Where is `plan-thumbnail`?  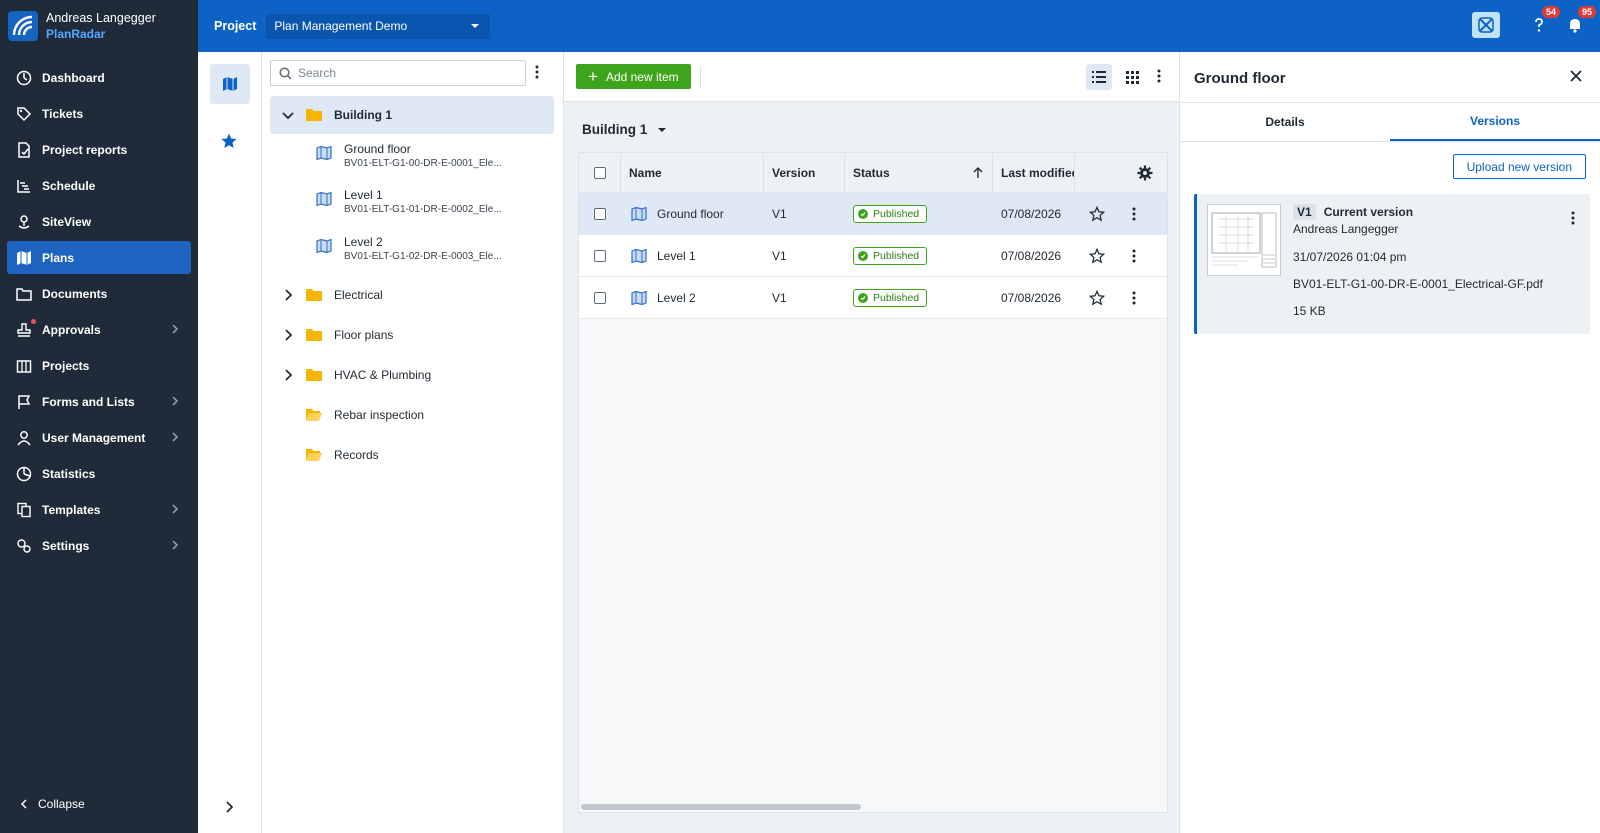 plan-thumbnail is located at coordinates (1244, 240).